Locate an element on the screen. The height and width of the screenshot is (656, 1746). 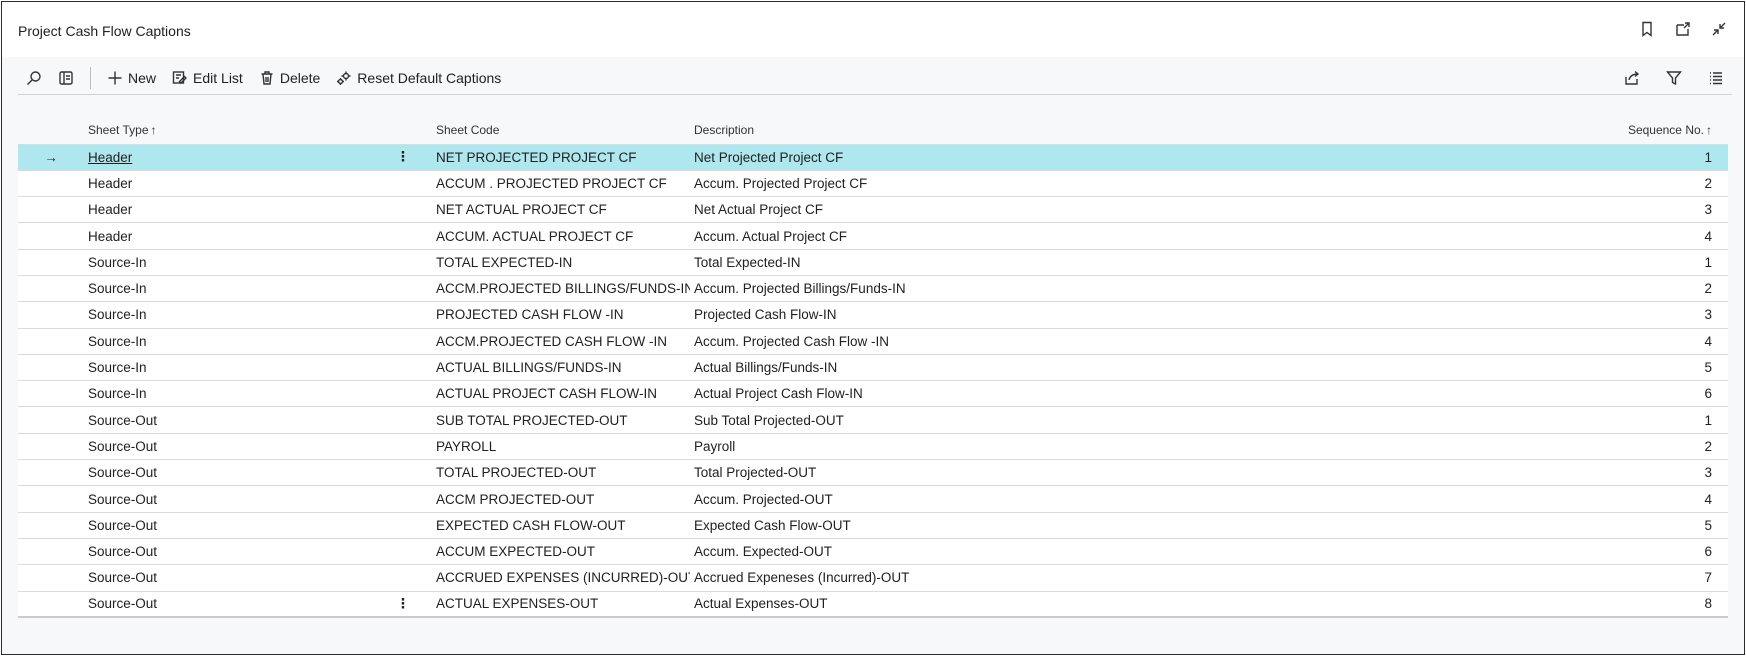
search-icon is located at coordinates (34, 77).